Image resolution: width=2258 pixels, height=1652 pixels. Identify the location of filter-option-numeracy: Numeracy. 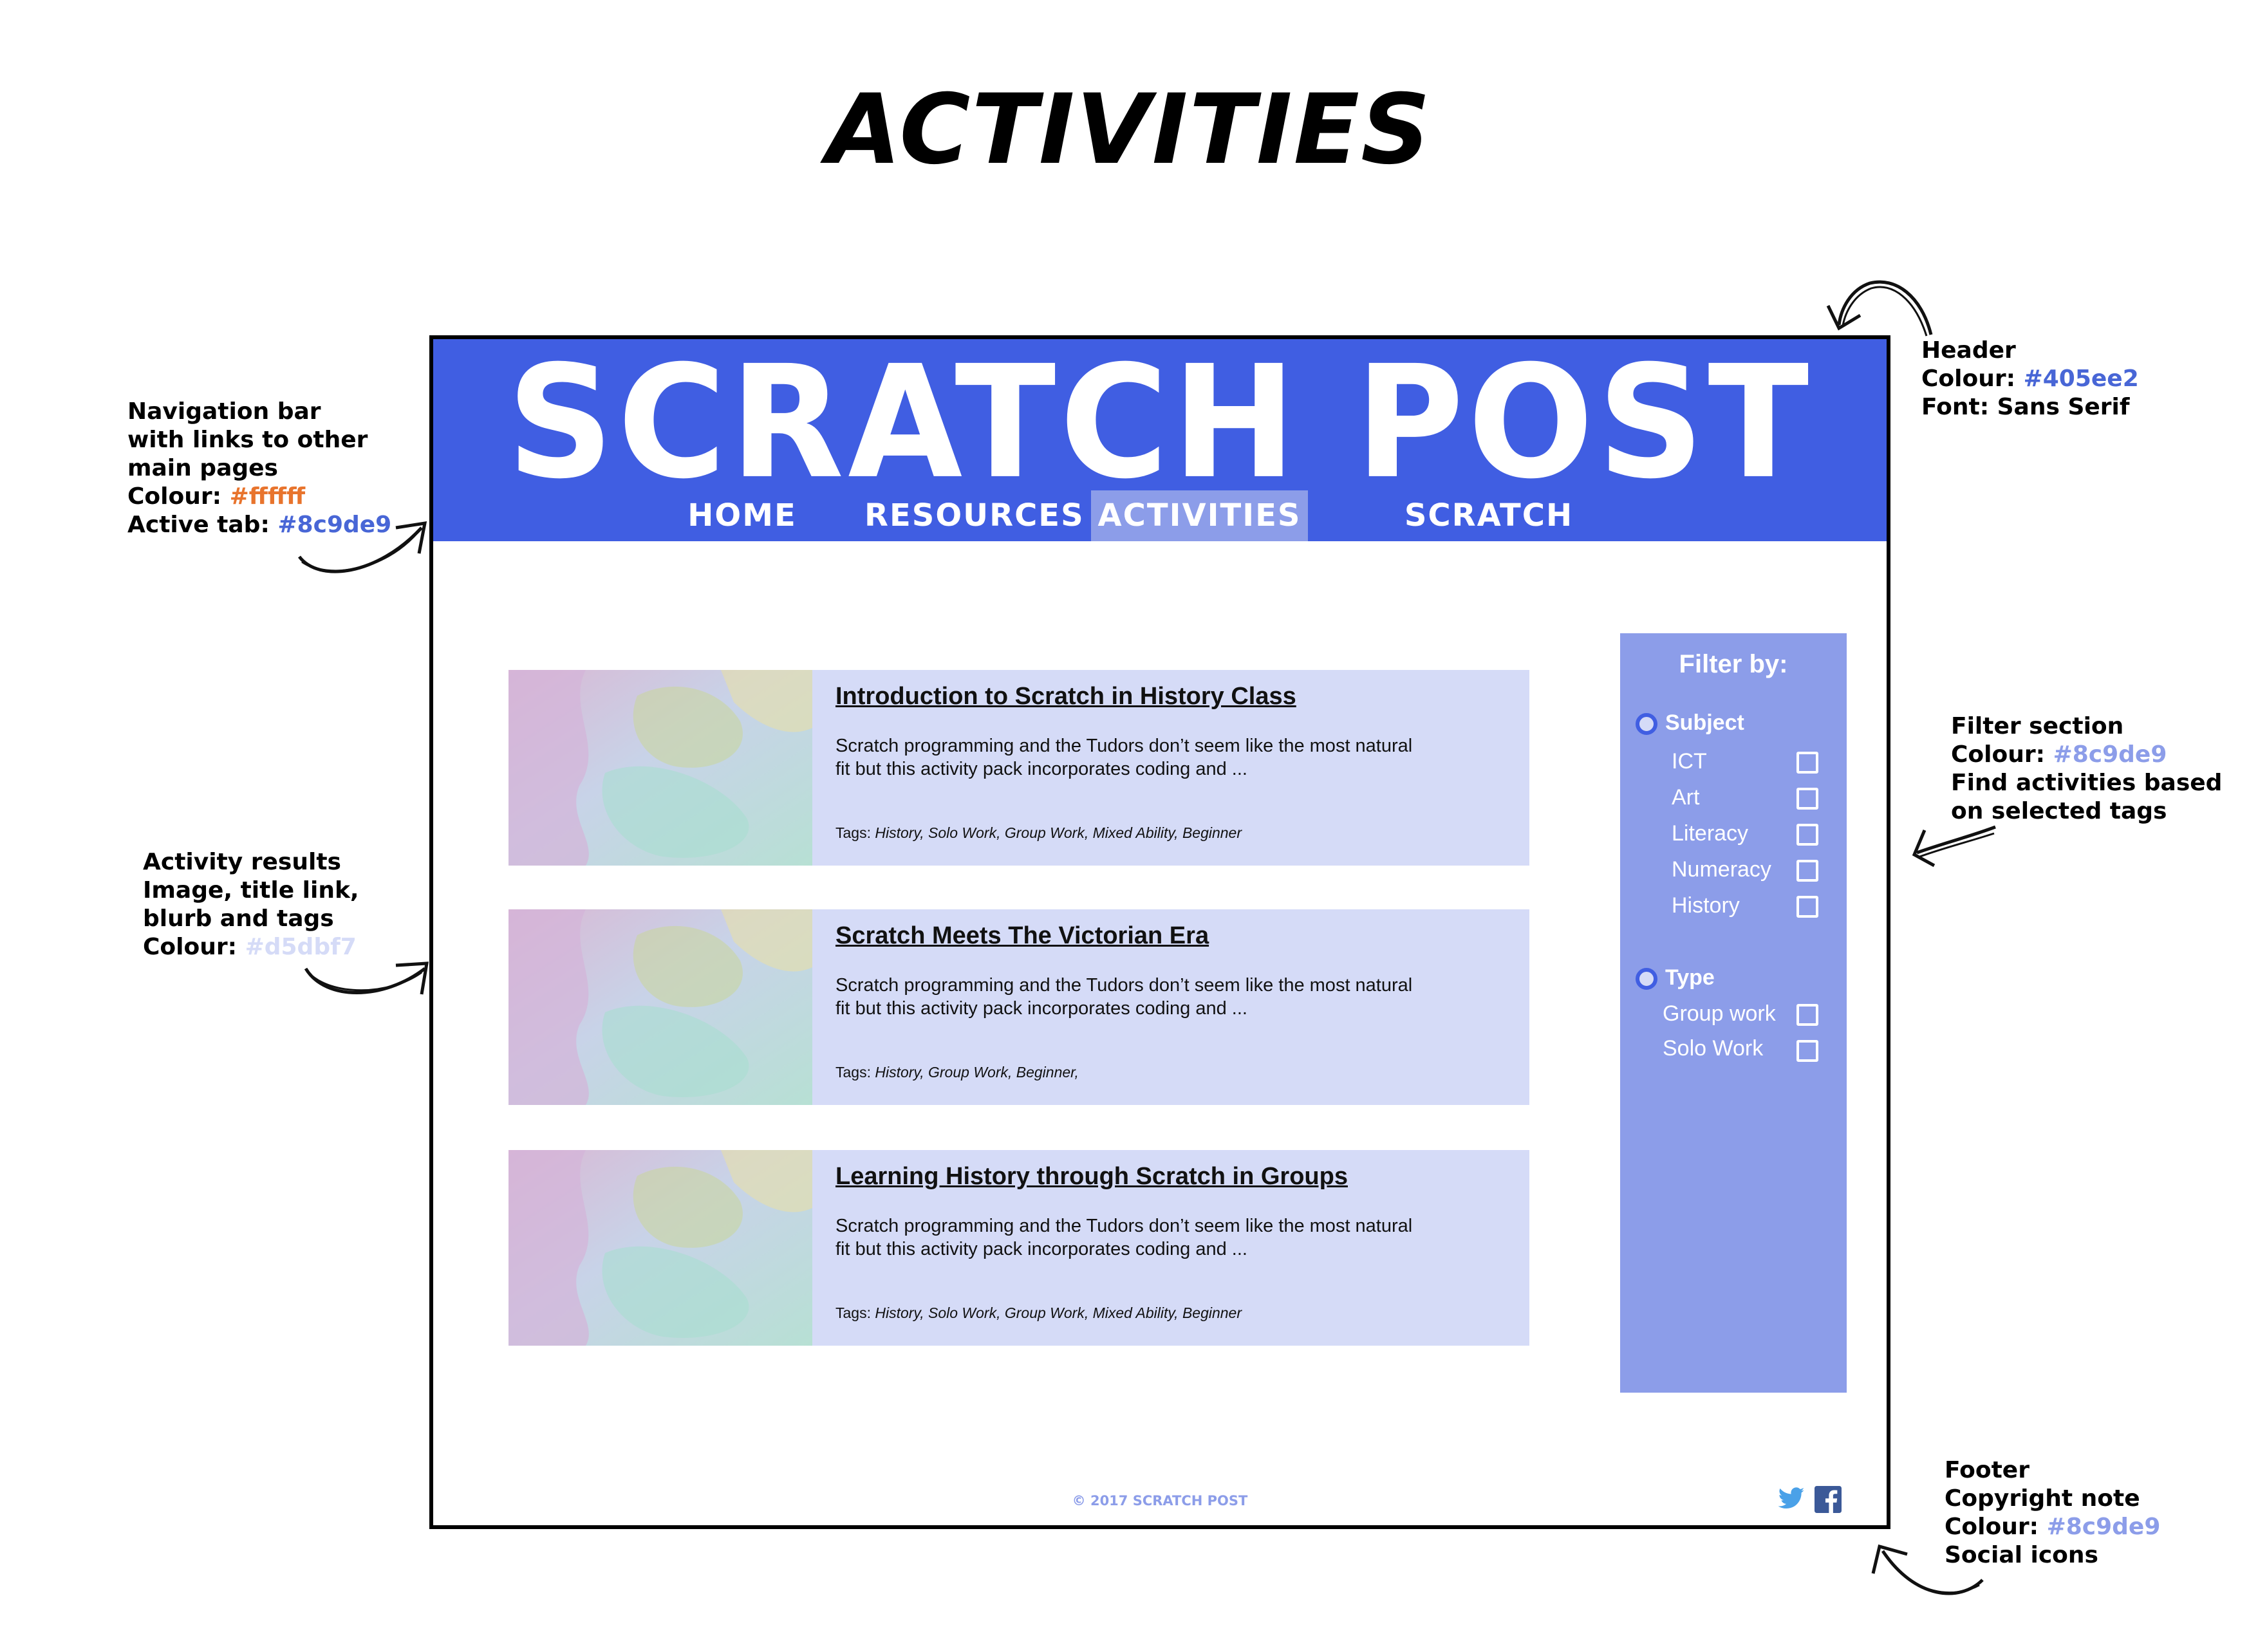
(1721, 870).